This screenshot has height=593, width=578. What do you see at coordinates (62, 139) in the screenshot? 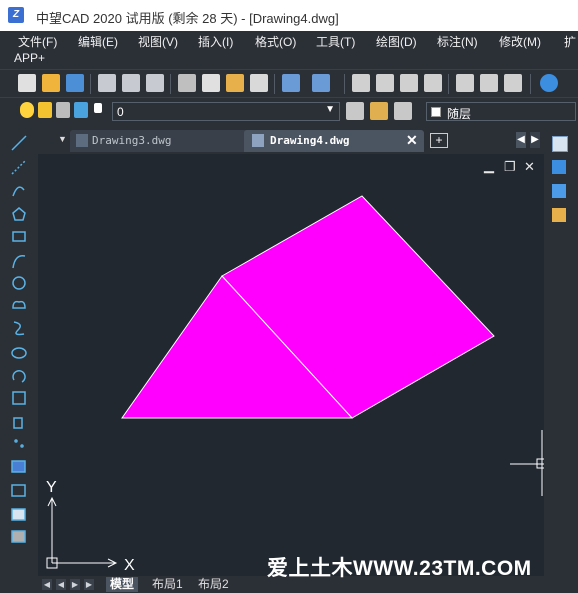
I see `tab-list-dropdown-icon: ▼` at bounding box center [62, 139].